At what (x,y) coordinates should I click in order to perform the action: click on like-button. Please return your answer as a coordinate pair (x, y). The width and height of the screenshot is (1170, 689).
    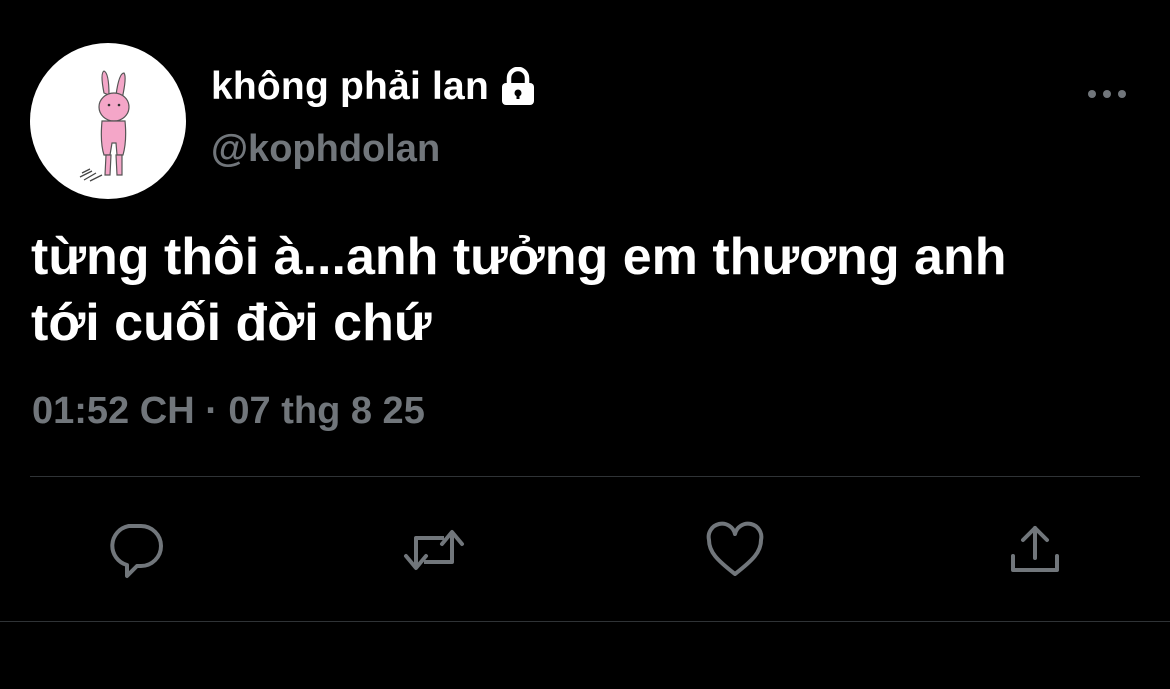
    Looking at the image, I should click on (735, 550).